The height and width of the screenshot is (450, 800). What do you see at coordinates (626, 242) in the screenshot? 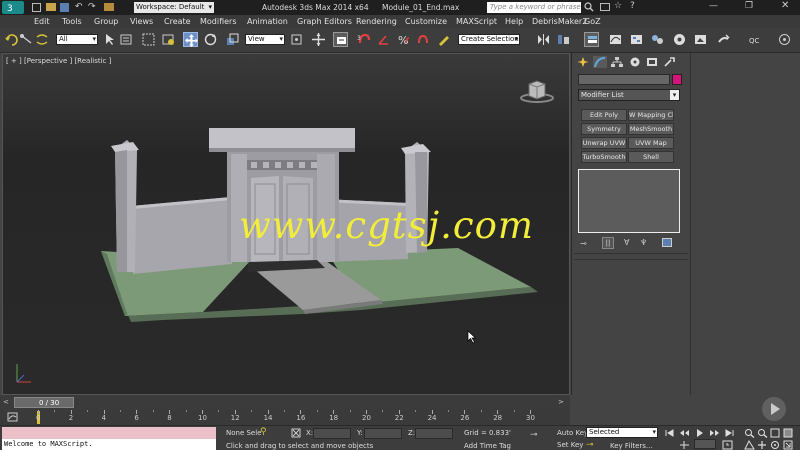
I see `make-unique-icon: ∀` at bounding box center [626, 242].